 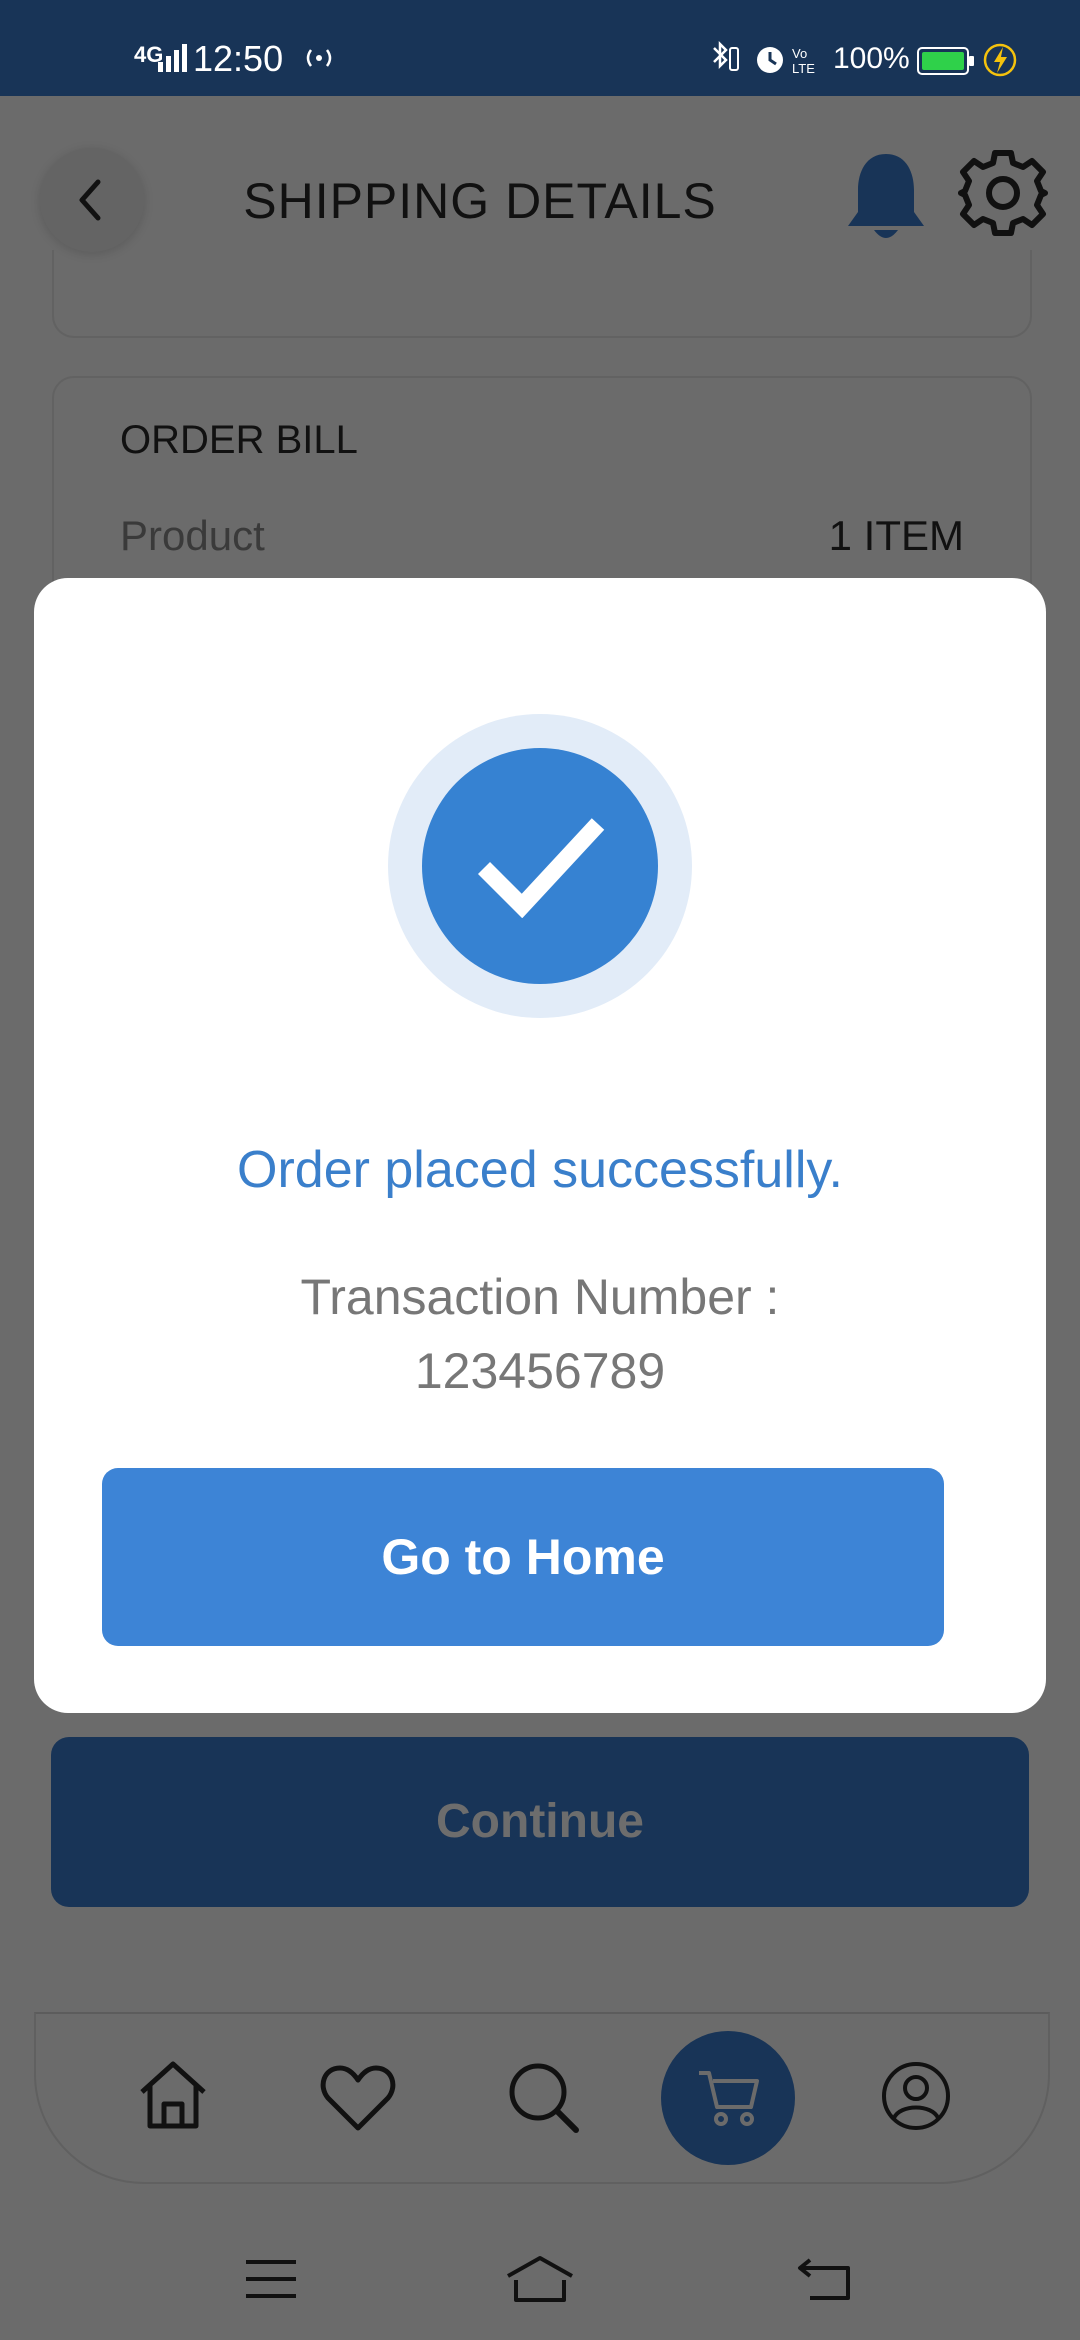 What do you see at coordinates (871, 58) in the screenshot?
I see `battery-percent: 100%` at bounding box center [871, 58].